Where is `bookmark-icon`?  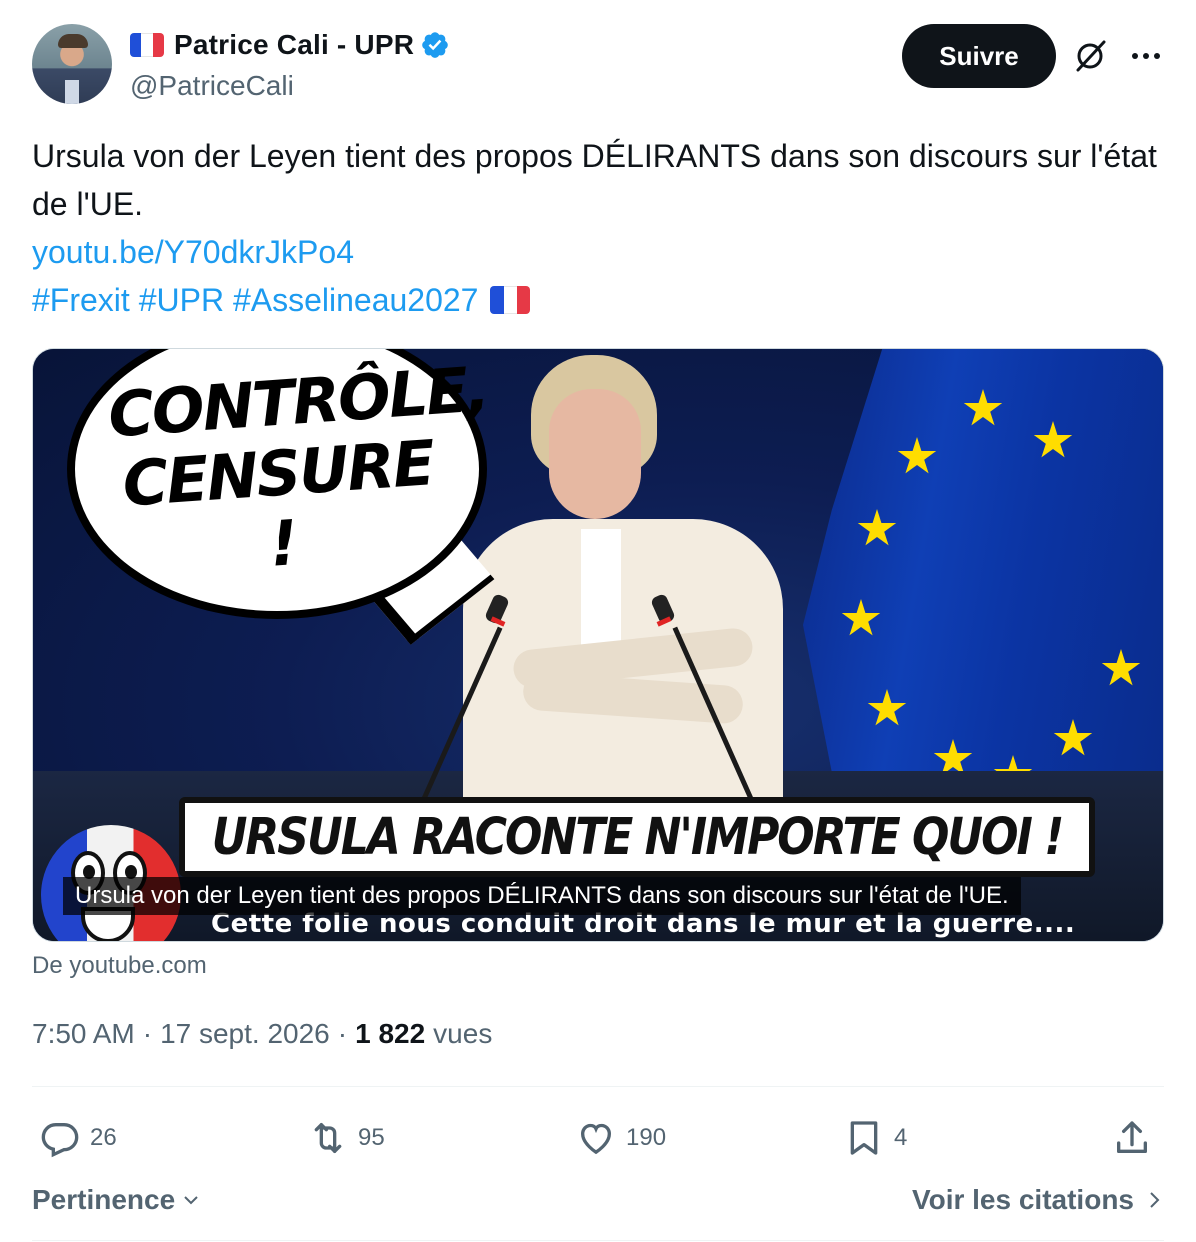
bookmark-icon is located at coordinates (864, 1138).